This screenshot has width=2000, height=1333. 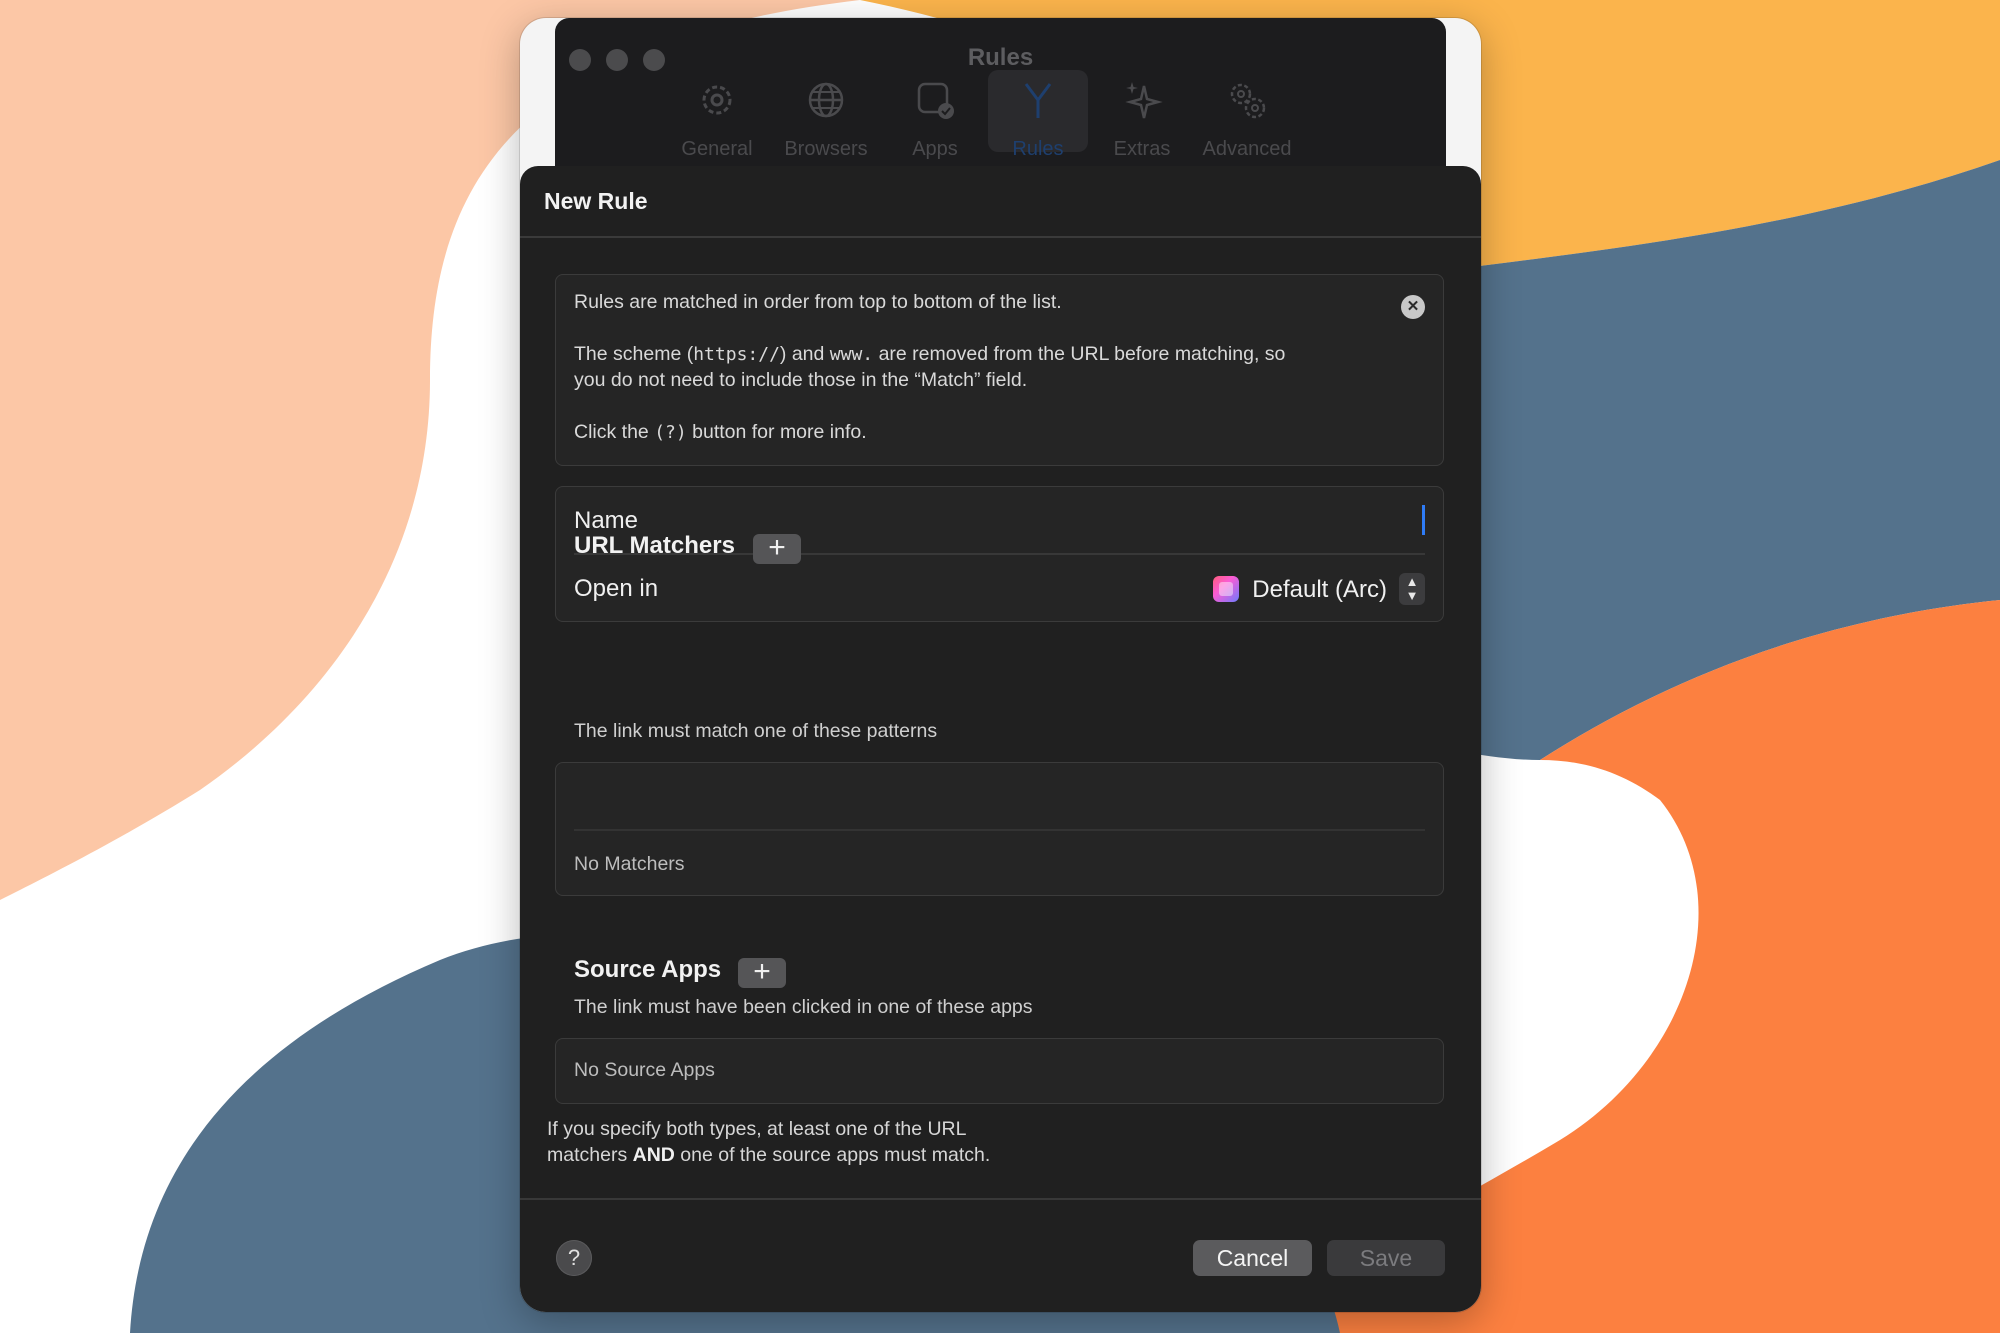 What do you see at coordinates (1252, 1258) in the screenshot?
I see `cancel-button: Cancel` at bounding box center [1252, 1258].